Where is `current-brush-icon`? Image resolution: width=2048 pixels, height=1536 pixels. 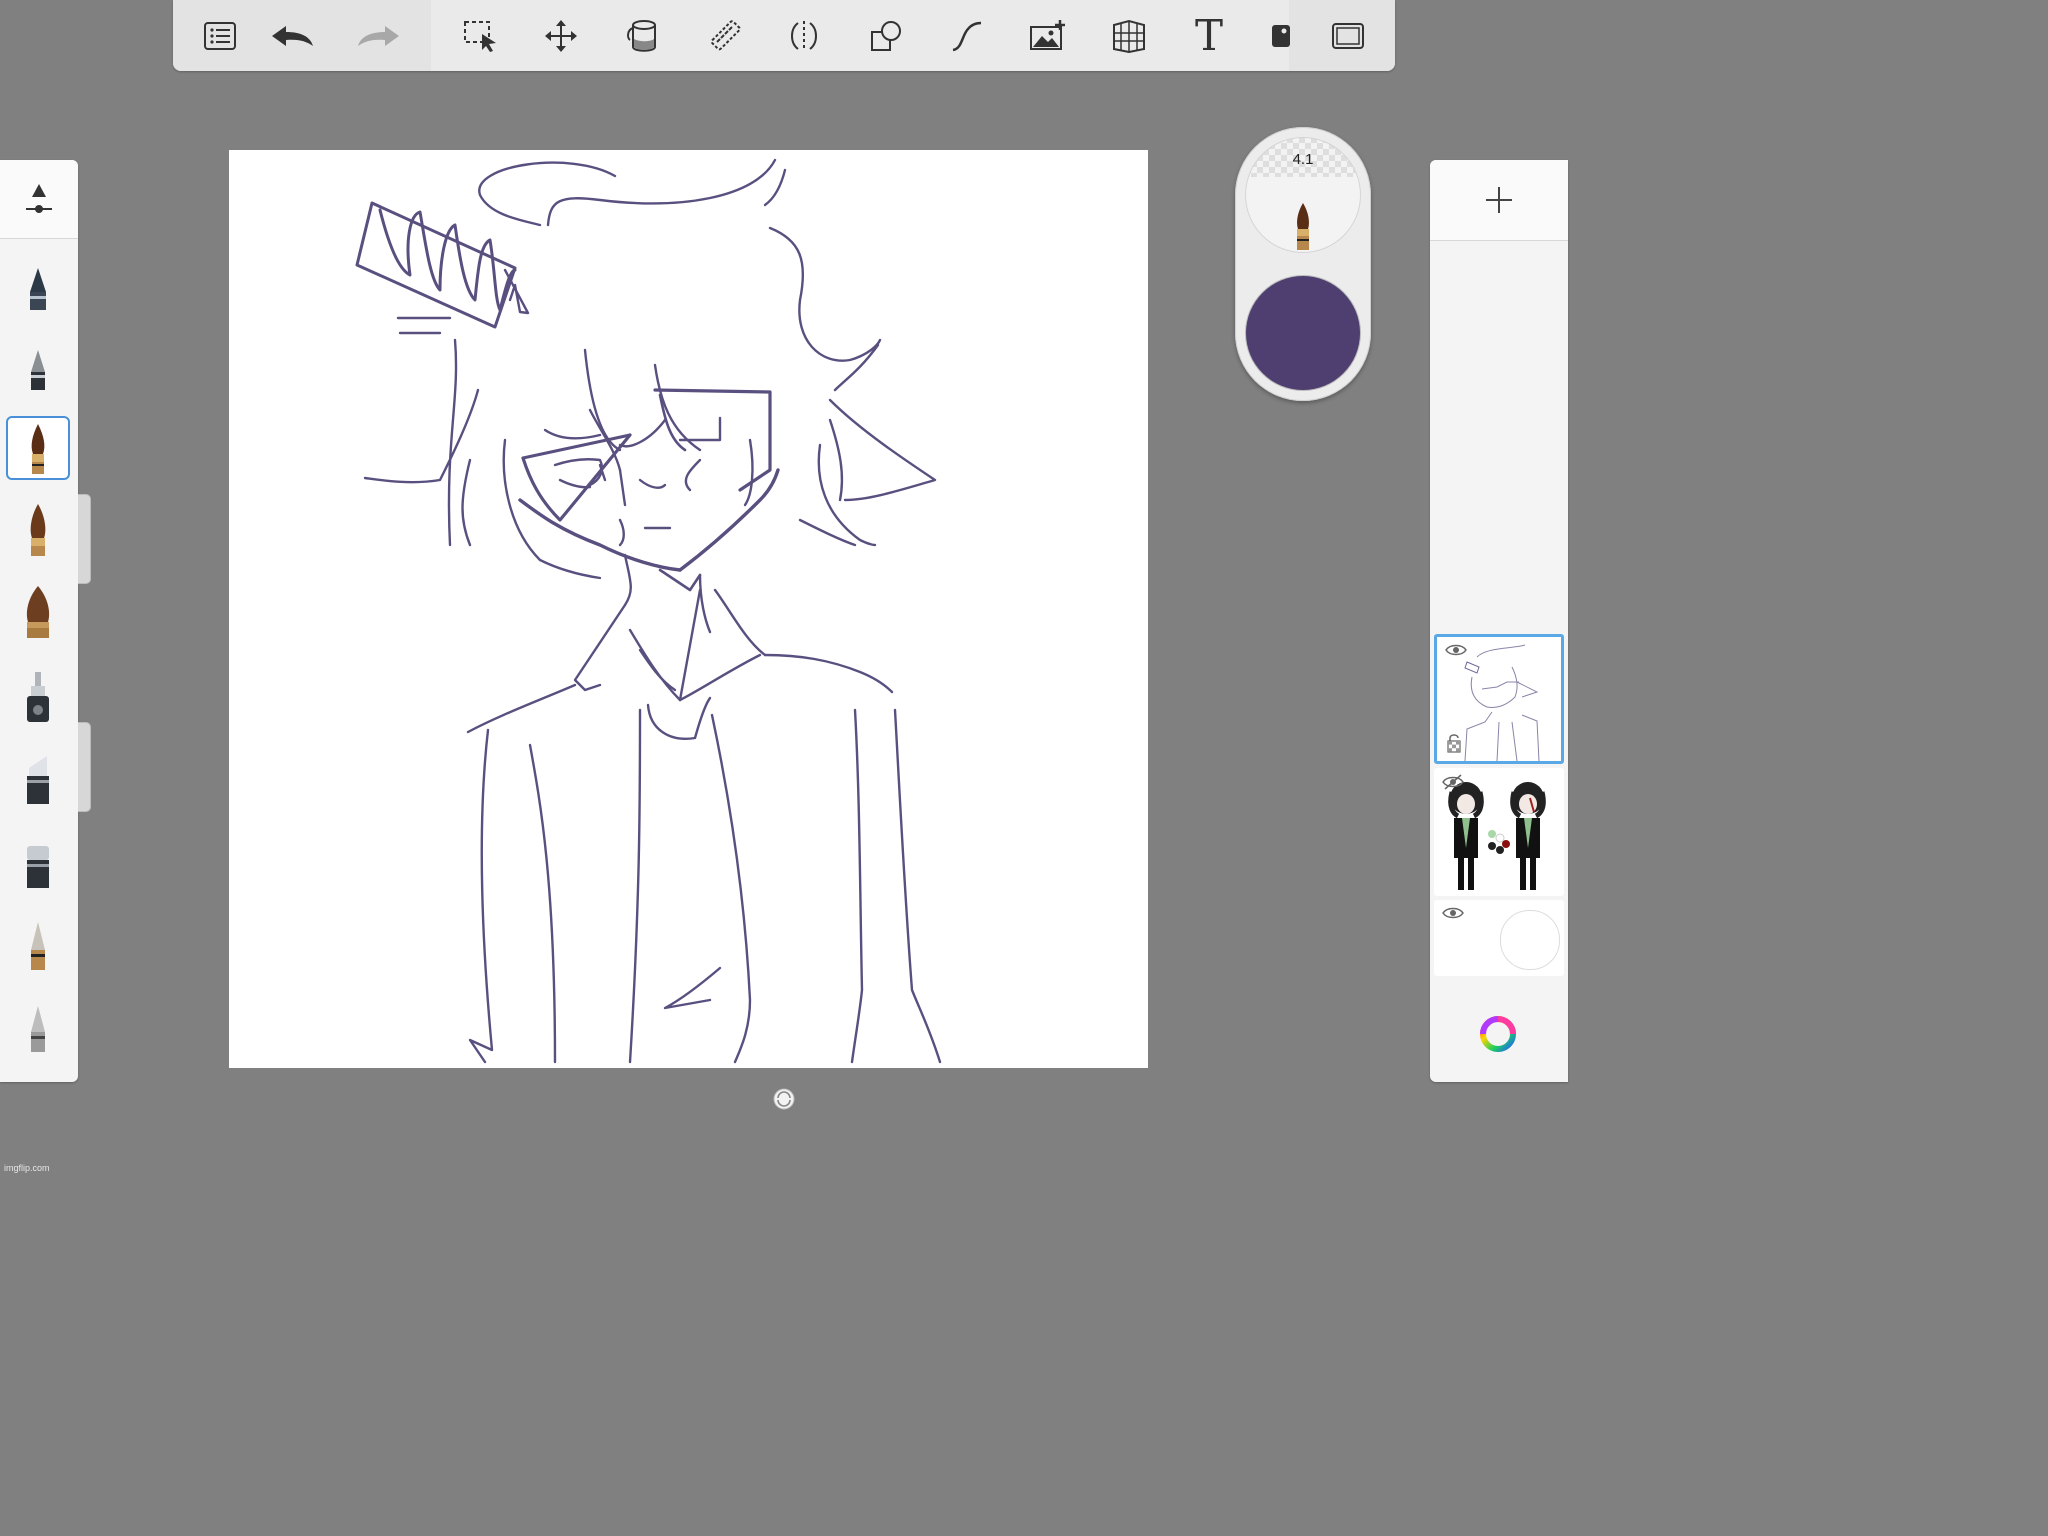
current-brush-icon is located at coordinates (1303, 226).